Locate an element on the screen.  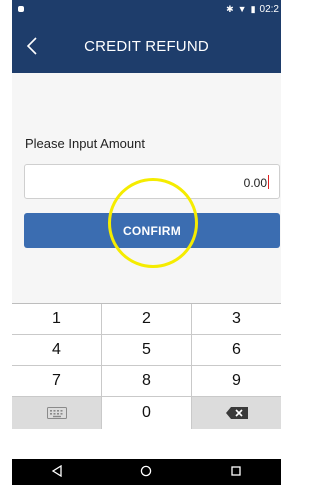
keyboard-icon is located at coordinates (57, 413).